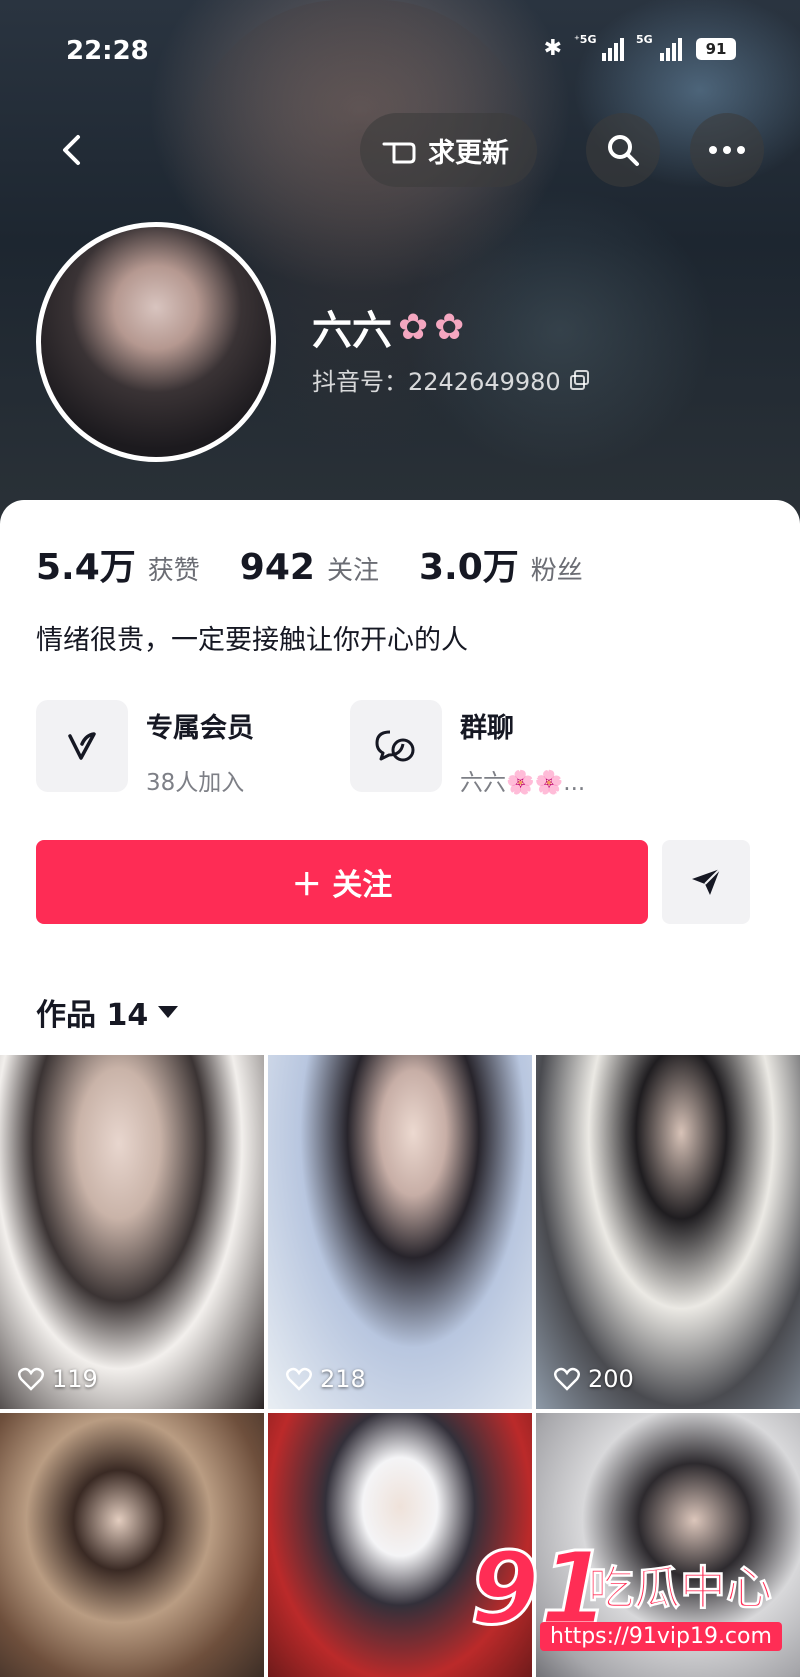 The height and width of the screenshot is (1677, 800). I want to click on profile-name-row: 六六 ✿ ✿, so click(388, 327).